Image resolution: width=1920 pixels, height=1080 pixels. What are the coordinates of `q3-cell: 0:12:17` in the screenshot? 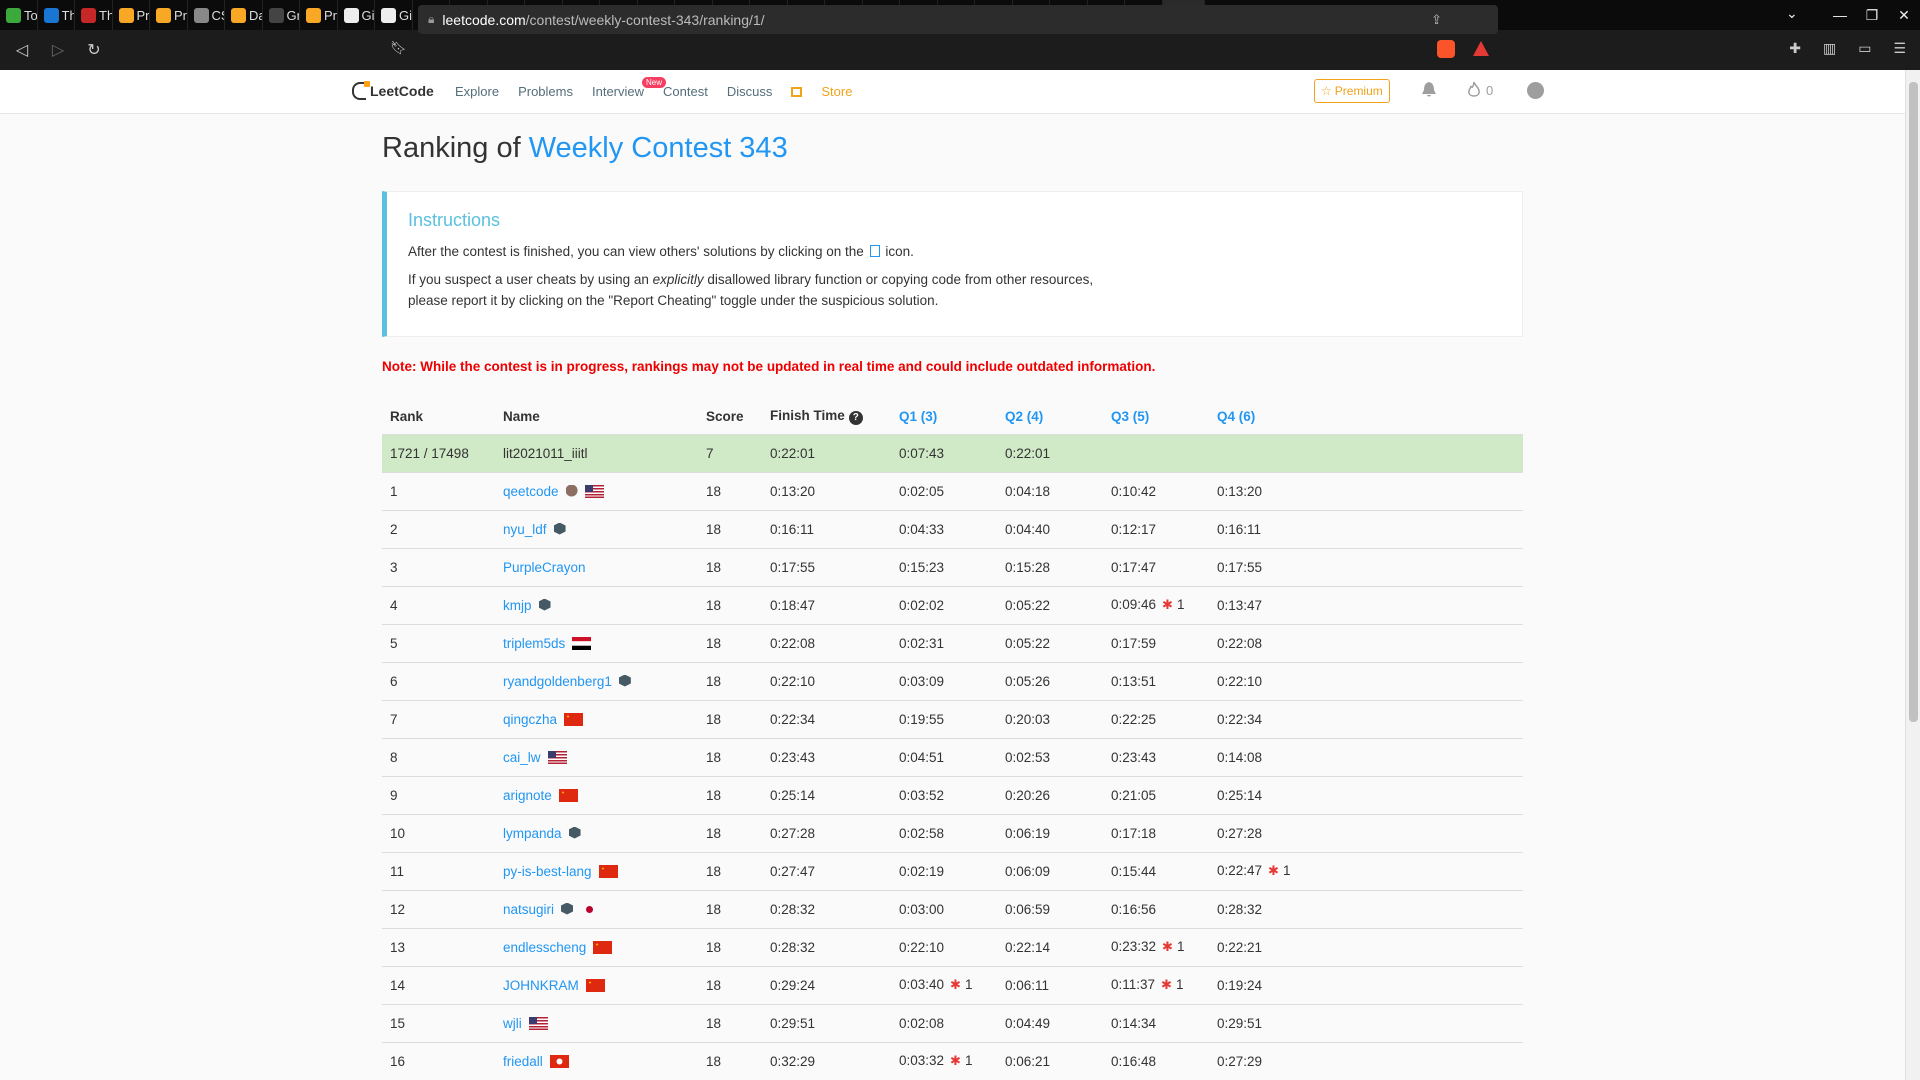 It's located at (1156, 528).